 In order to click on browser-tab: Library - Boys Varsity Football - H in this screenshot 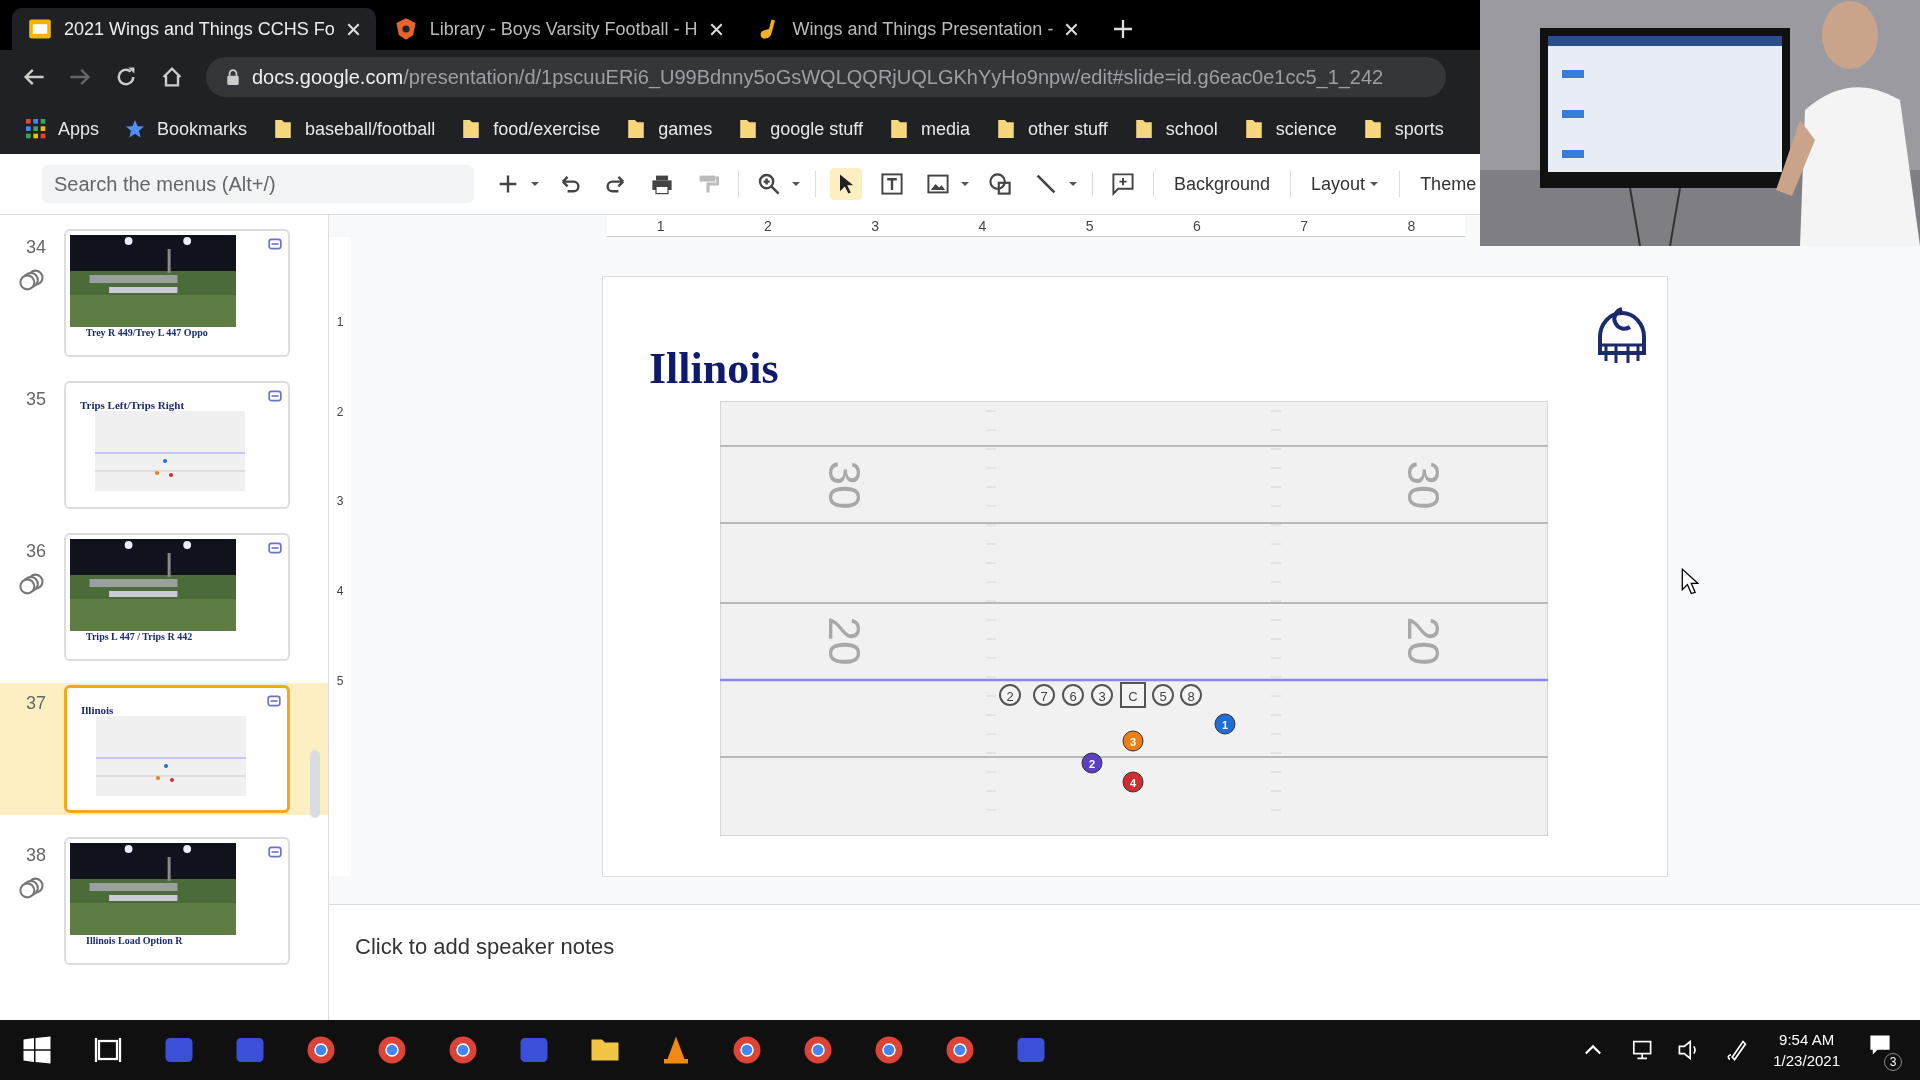, I will do `click(558, 29)`.